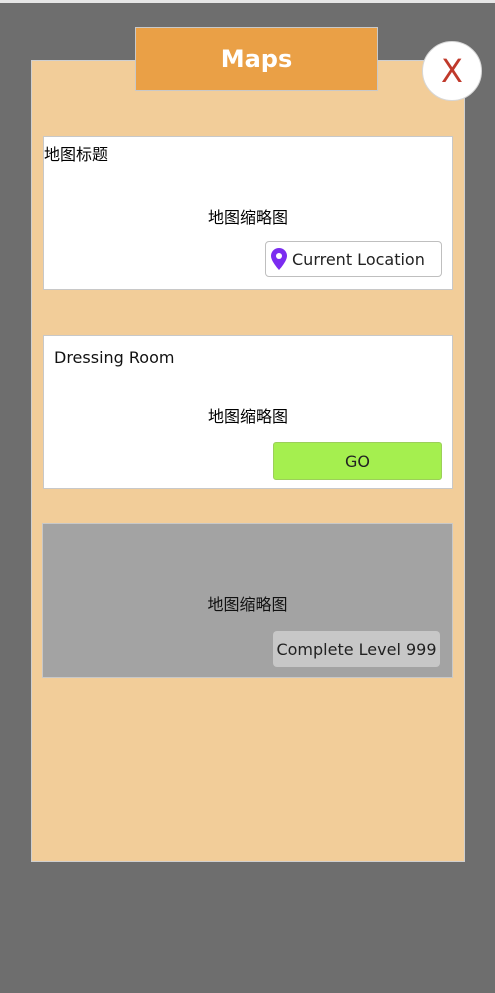 This screenshot has height=993, width=495. I want to click on panel-title: Maps, so click(256, 59).